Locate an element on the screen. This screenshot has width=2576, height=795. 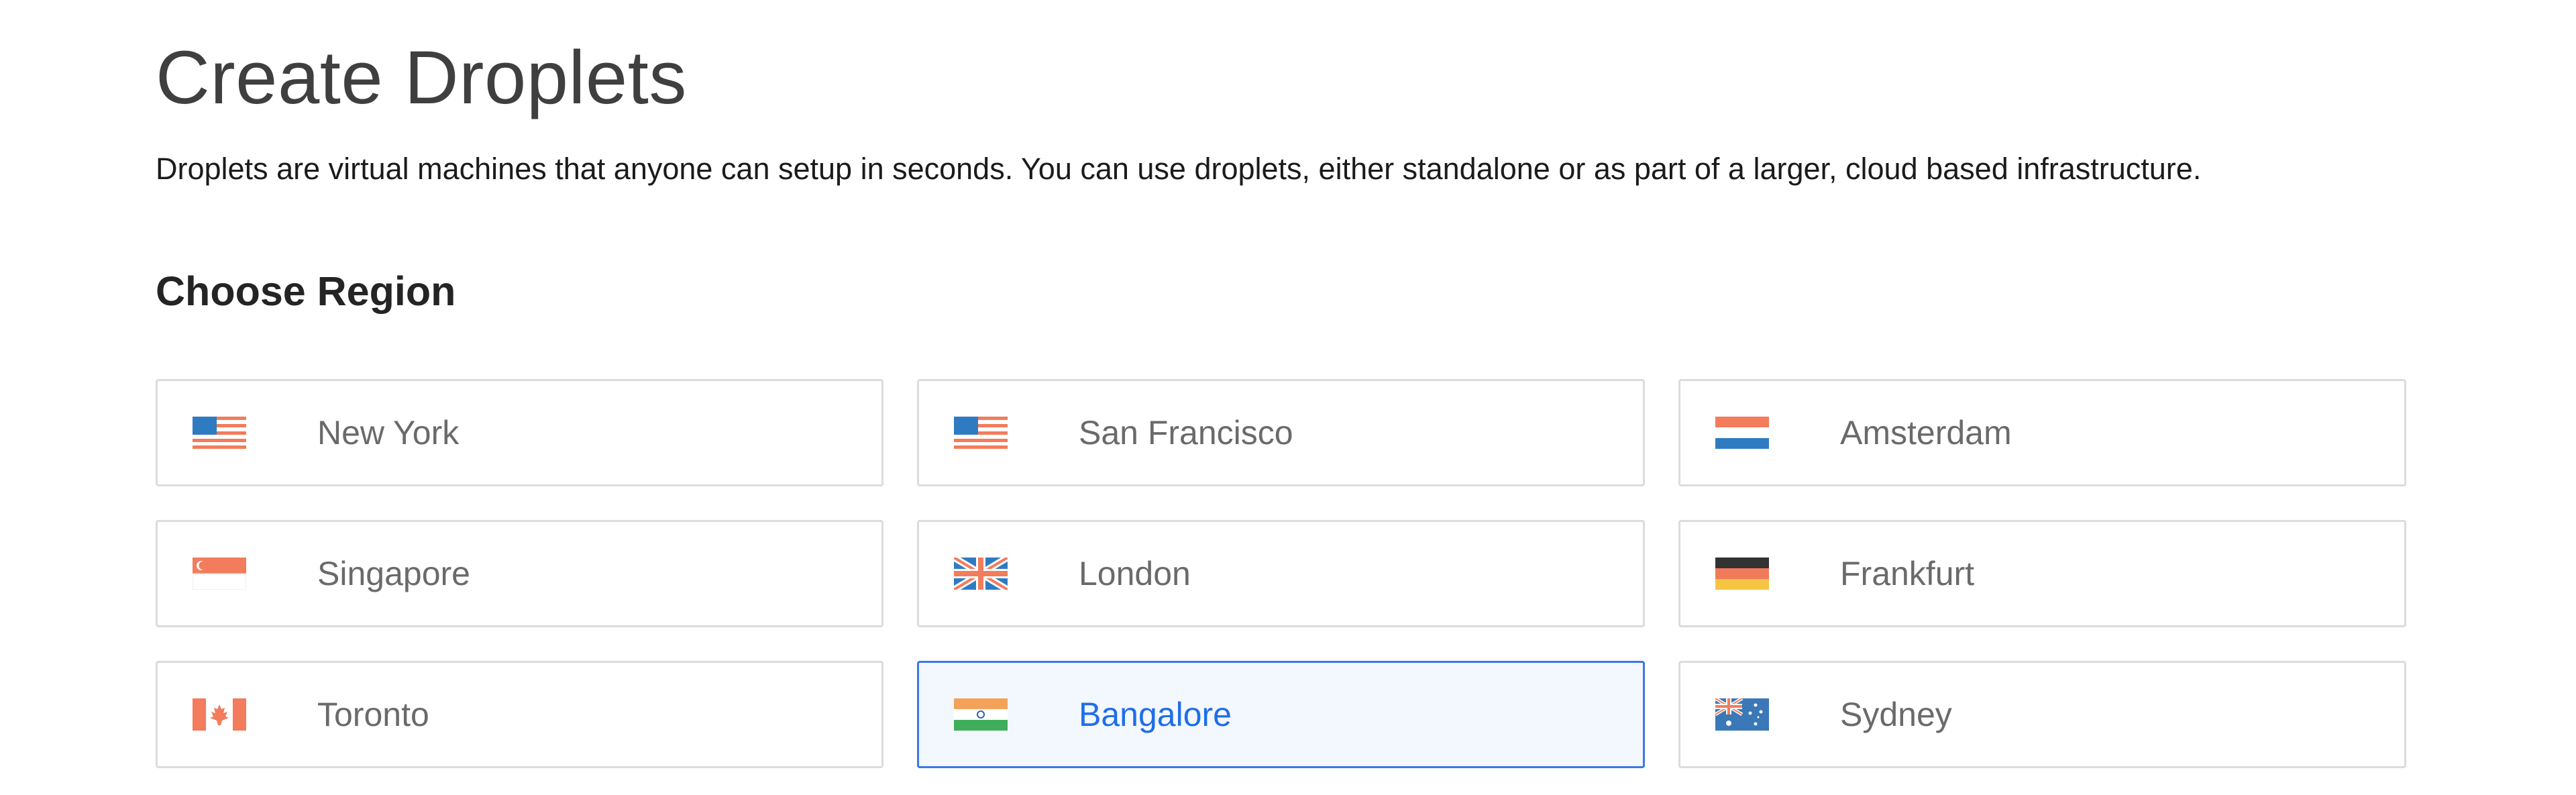
region-option-amsterdam: Amsterdam is located at coordinates (2042, 432).